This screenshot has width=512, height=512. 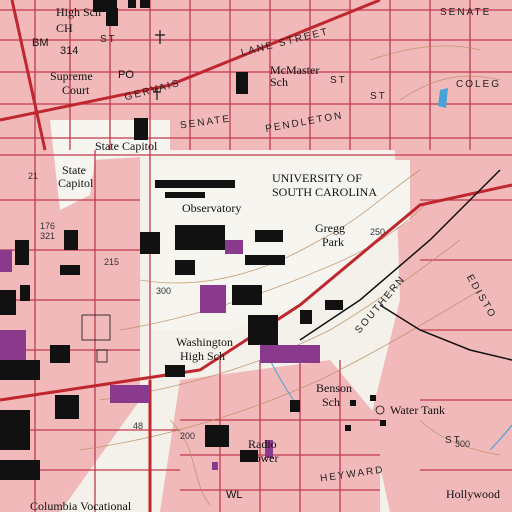 I want to click on label-radio: Radio, so click(x=262, y=444).